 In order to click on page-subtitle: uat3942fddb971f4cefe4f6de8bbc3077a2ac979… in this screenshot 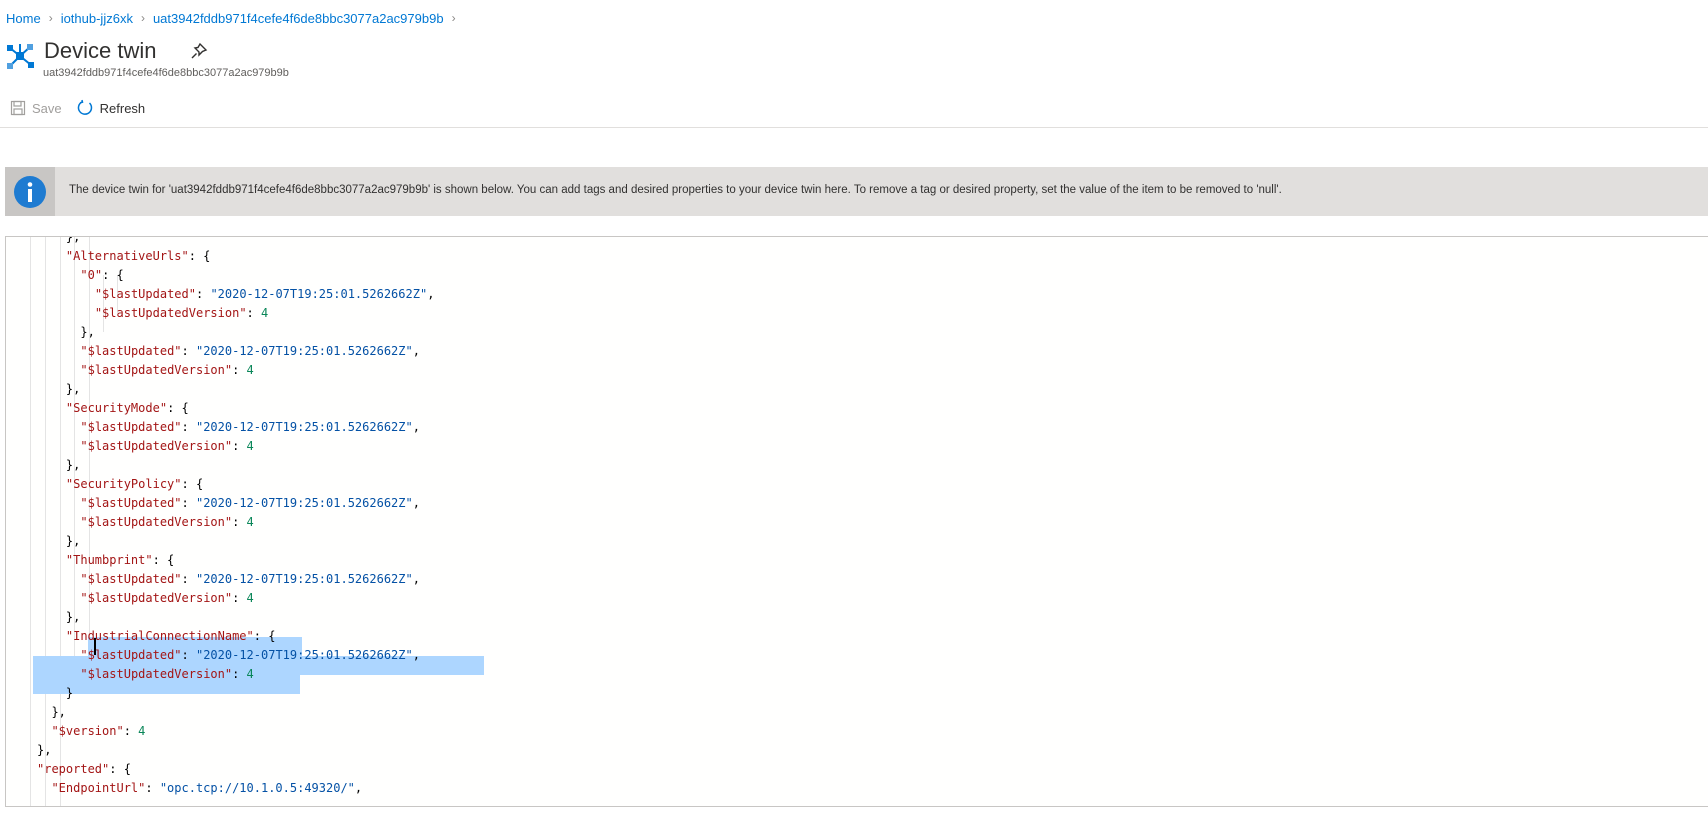, I will do `click(166, 73)`.